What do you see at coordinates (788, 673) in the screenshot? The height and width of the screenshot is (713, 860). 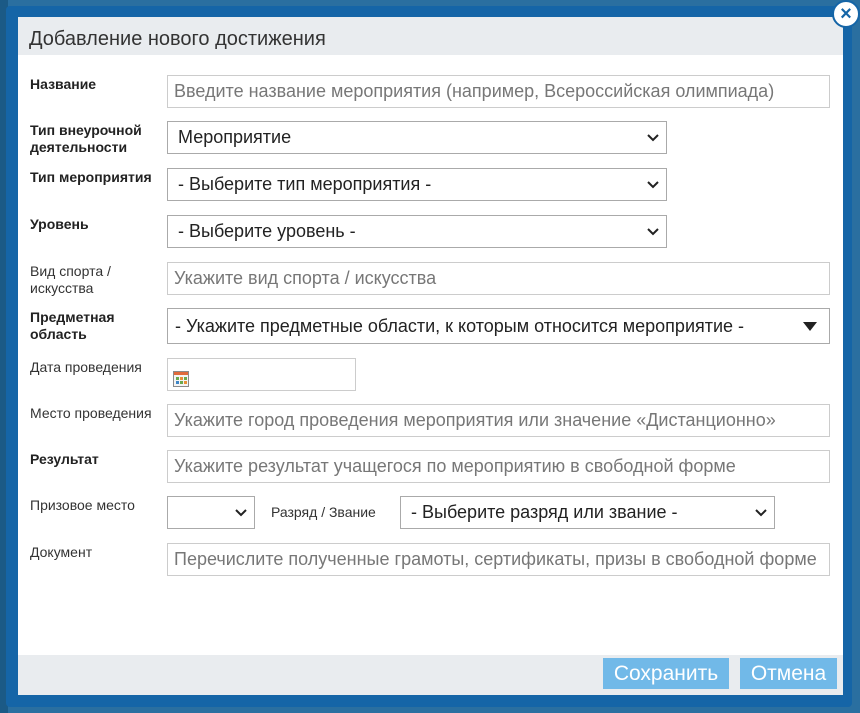 I see `cancel-button: Отмена` at bounding box center [788, 673].